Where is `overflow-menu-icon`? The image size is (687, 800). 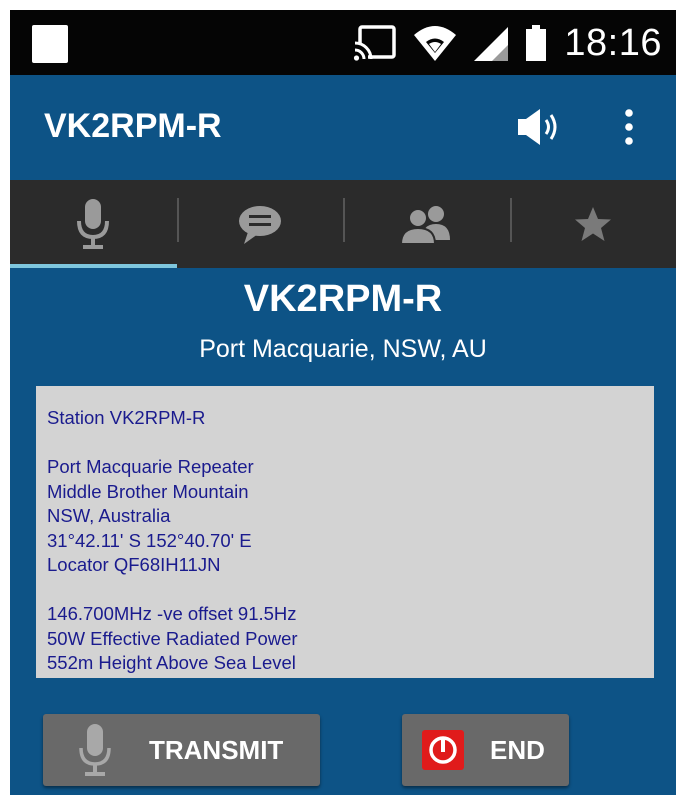
overflow-menu-icon is located at coordinates (629, 127).